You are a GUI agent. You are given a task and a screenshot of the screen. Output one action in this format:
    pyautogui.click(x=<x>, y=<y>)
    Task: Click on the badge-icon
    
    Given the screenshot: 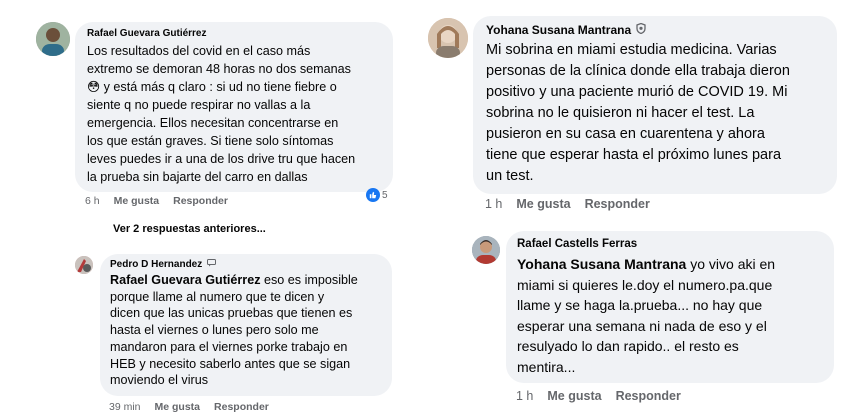 What is the action you would take?
    pyautogui.click(x=212, y=264)
    